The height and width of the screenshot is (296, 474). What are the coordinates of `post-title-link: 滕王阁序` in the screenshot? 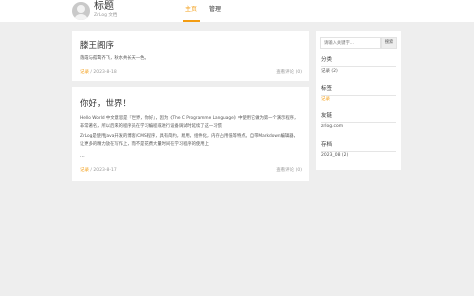 It's located at (97, 46).